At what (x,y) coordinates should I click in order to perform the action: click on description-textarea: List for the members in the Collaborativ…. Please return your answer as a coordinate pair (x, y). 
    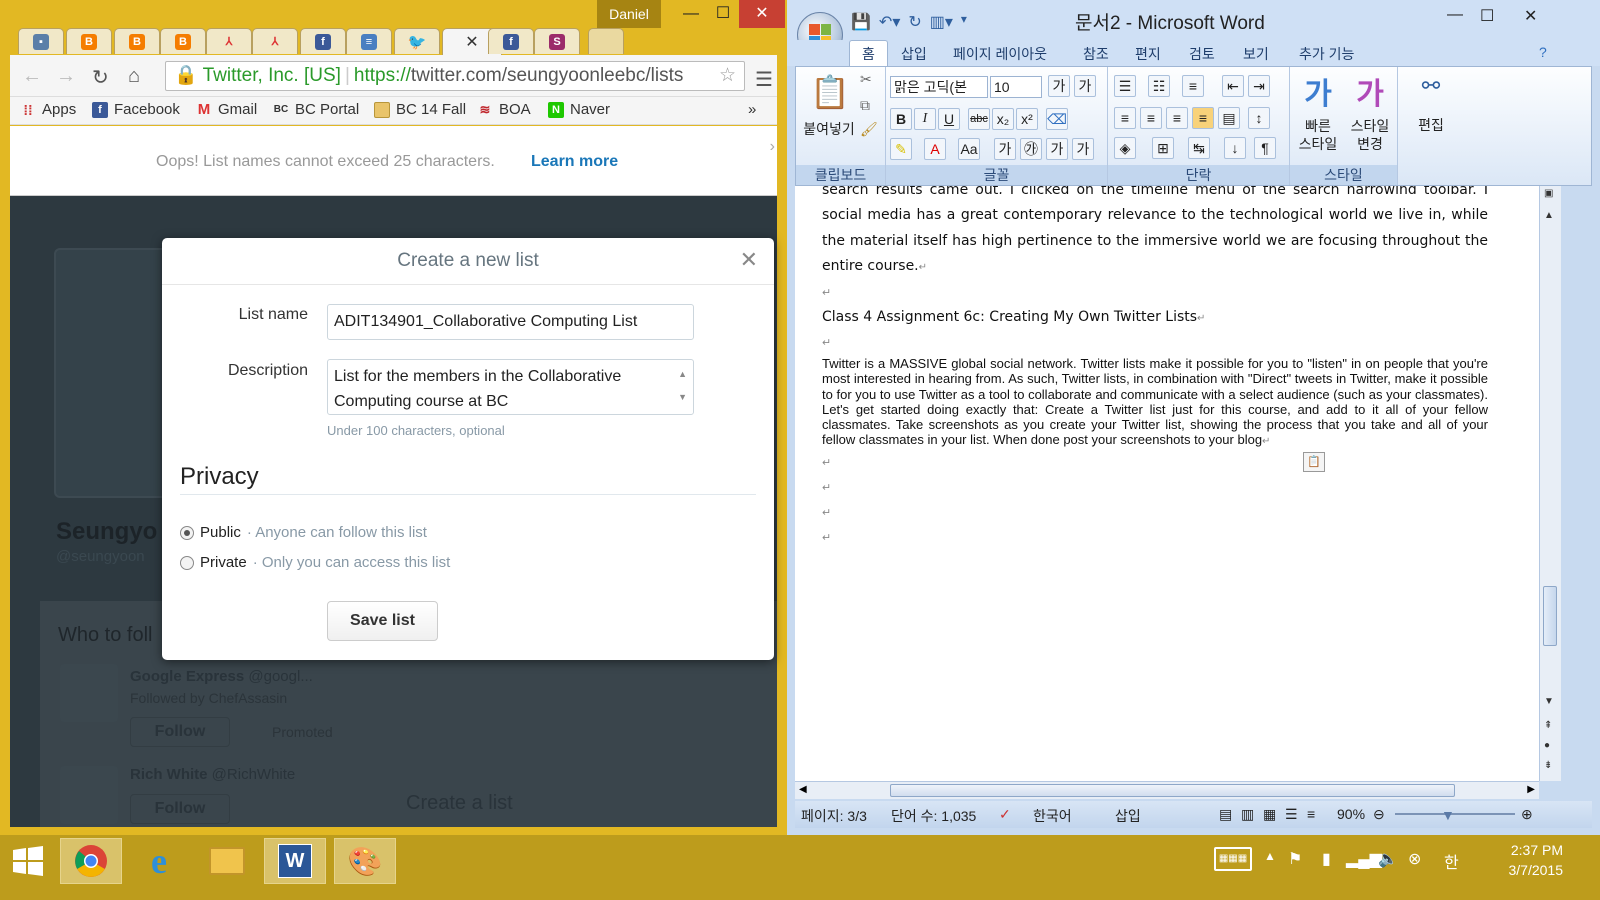
    Looking at the image, I should click on (510, 387).